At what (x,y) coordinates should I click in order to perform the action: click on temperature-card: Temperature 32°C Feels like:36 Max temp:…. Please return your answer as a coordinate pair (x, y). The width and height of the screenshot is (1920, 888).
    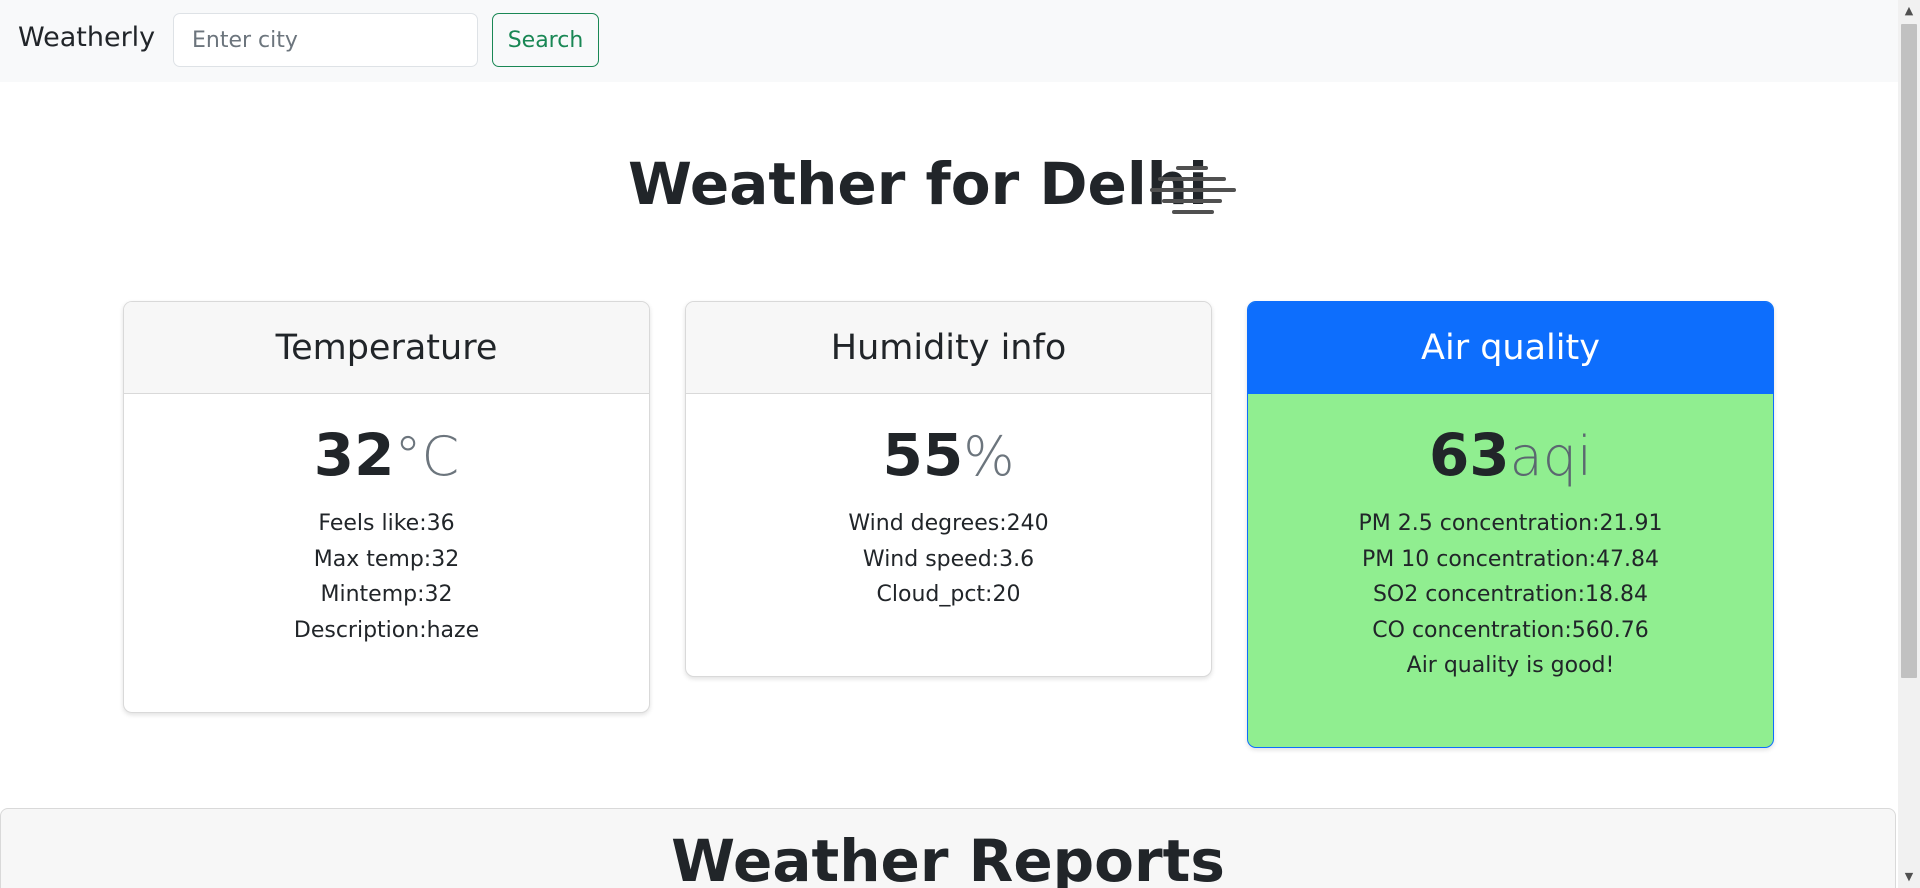
    Looking at the image, I should click on (386, 507).